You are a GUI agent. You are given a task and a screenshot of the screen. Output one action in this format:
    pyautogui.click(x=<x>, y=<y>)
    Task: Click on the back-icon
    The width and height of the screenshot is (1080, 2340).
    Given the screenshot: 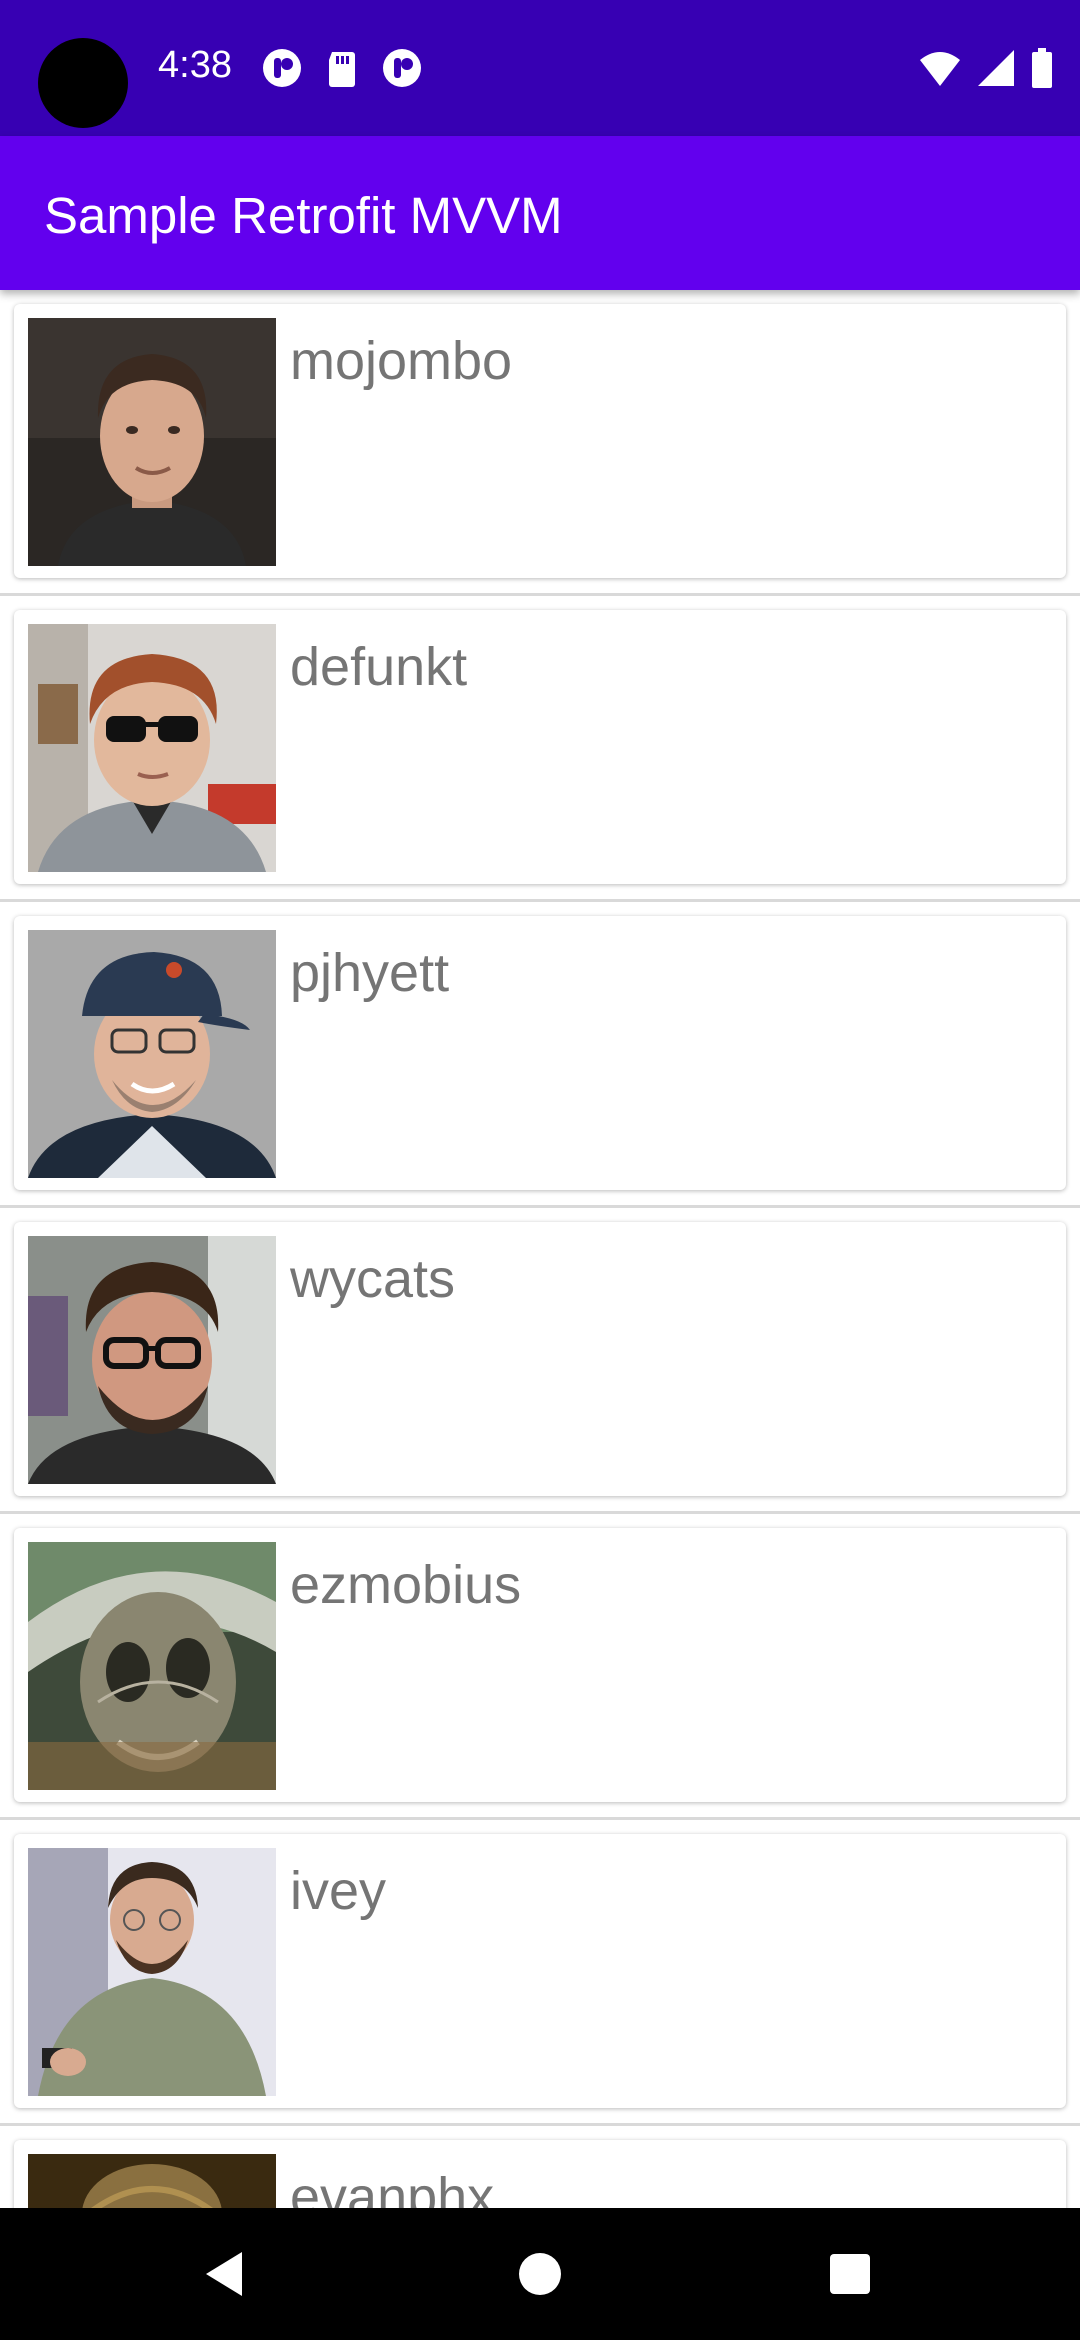 What is the action you would take?
    pyautogui.click(x=226, y=2274)
    